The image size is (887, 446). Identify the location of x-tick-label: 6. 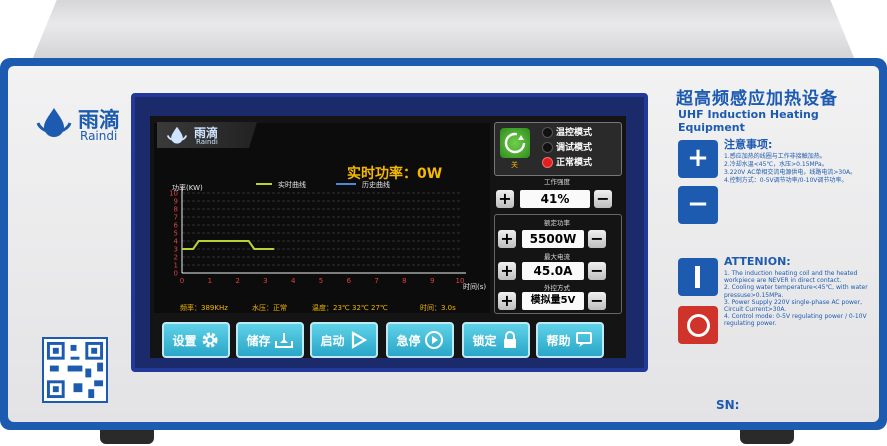
(349, 281).